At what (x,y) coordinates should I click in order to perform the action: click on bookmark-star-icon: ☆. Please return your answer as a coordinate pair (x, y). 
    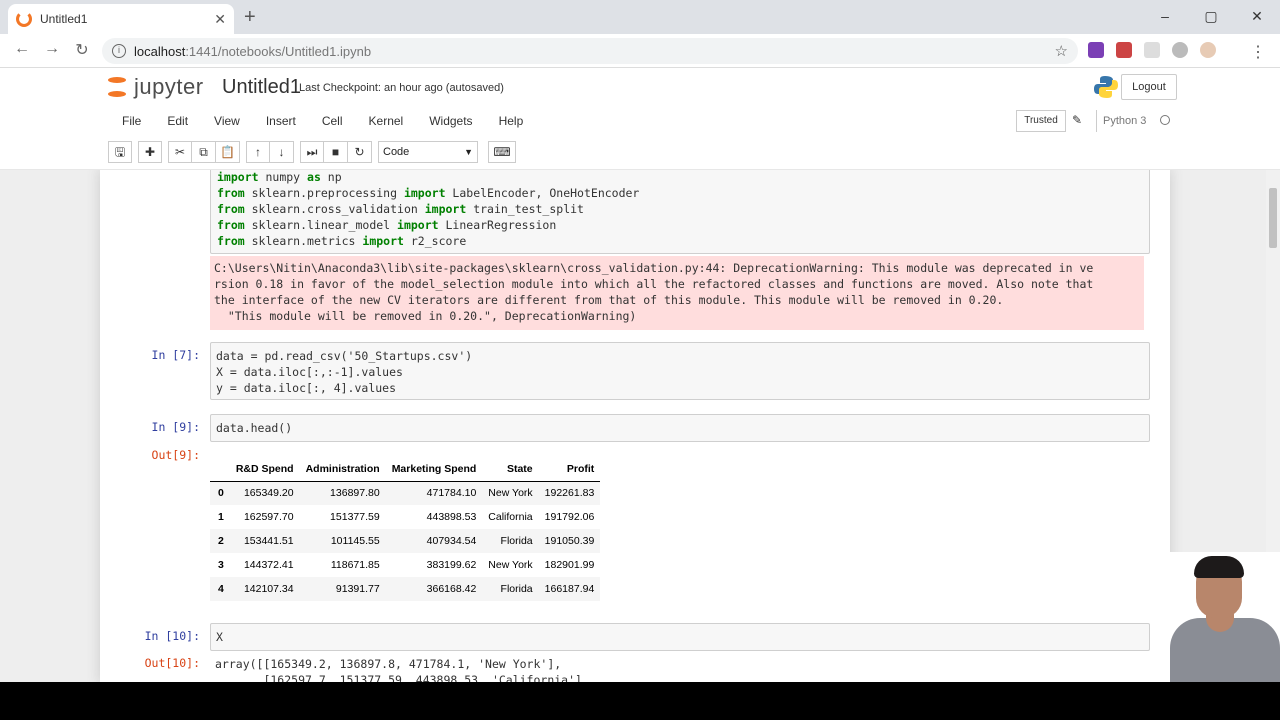
    Looking at the image, I should click on (1061, 51).